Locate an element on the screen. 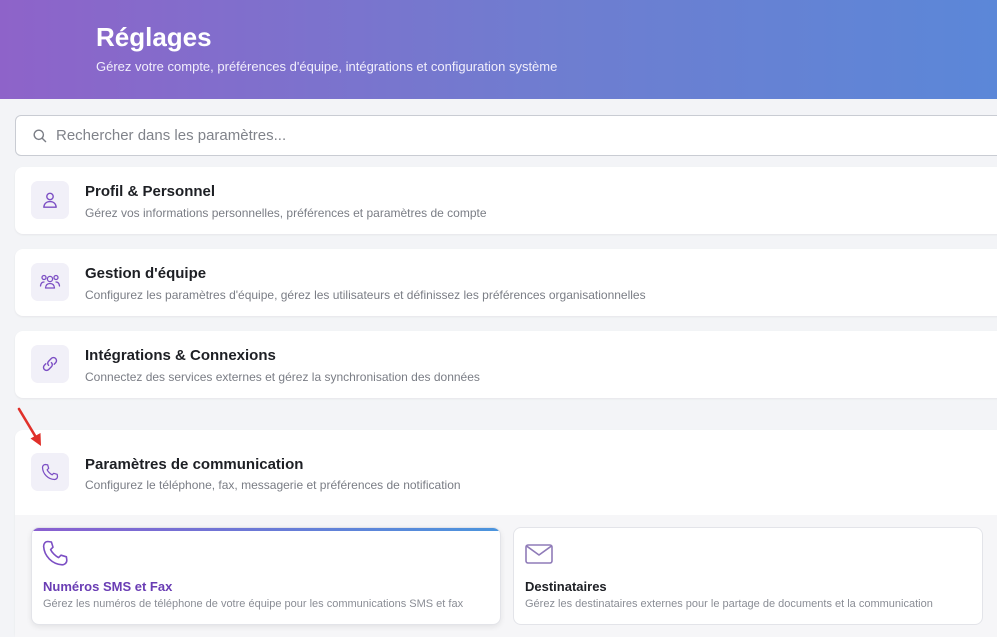  link-icon is located at coordinates (50, 364).